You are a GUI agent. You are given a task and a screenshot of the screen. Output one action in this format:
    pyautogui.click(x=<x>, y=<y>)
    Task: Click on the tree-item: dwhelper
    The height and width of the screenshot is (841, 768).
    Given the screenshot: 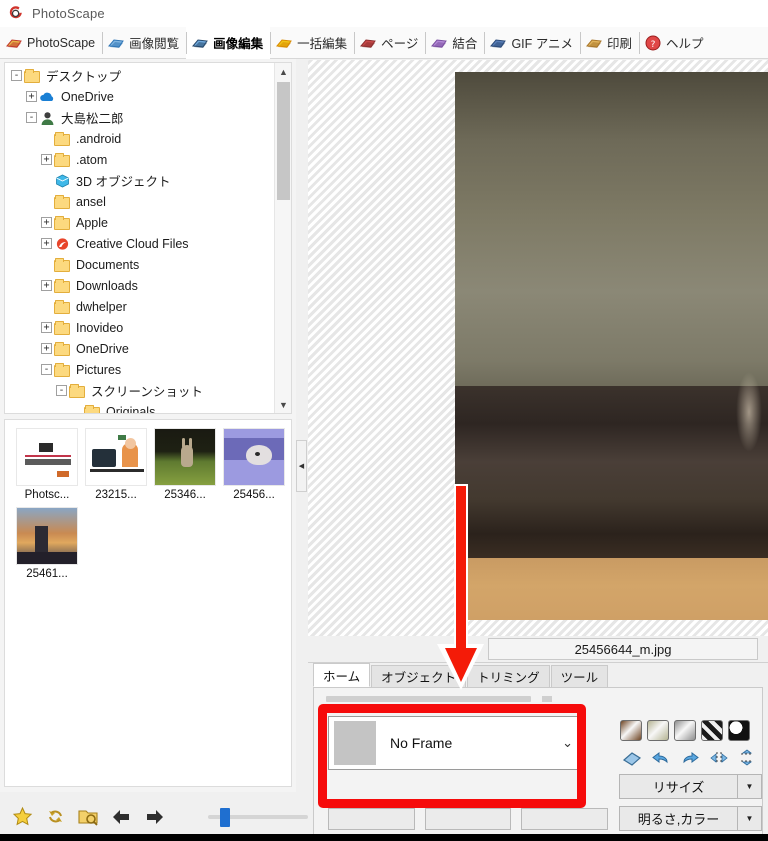 What is the action you would take?
    pyautogui.click(x=139, y=306)
    